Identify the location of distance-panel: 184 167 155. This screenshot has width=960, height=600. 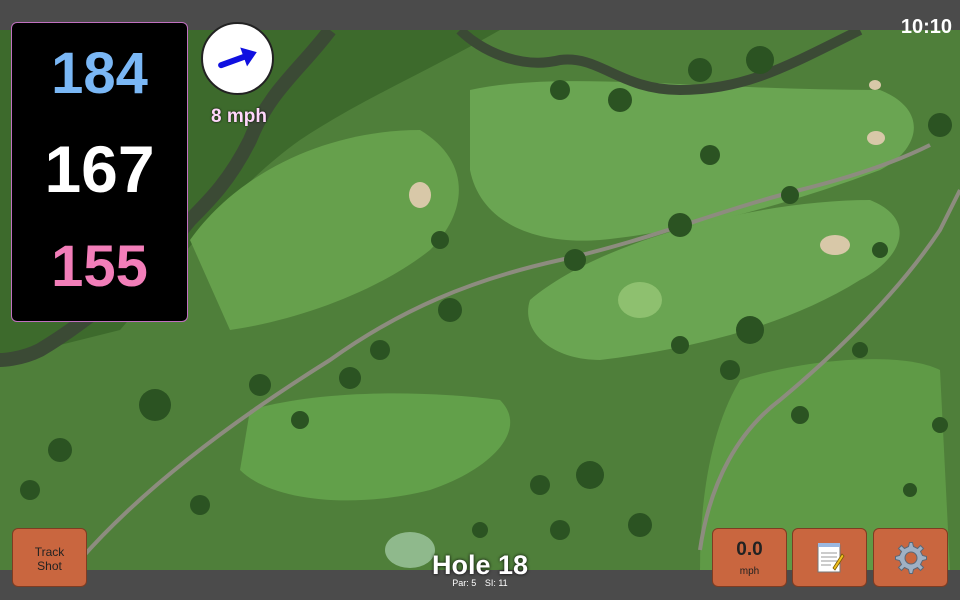
(99, 172).